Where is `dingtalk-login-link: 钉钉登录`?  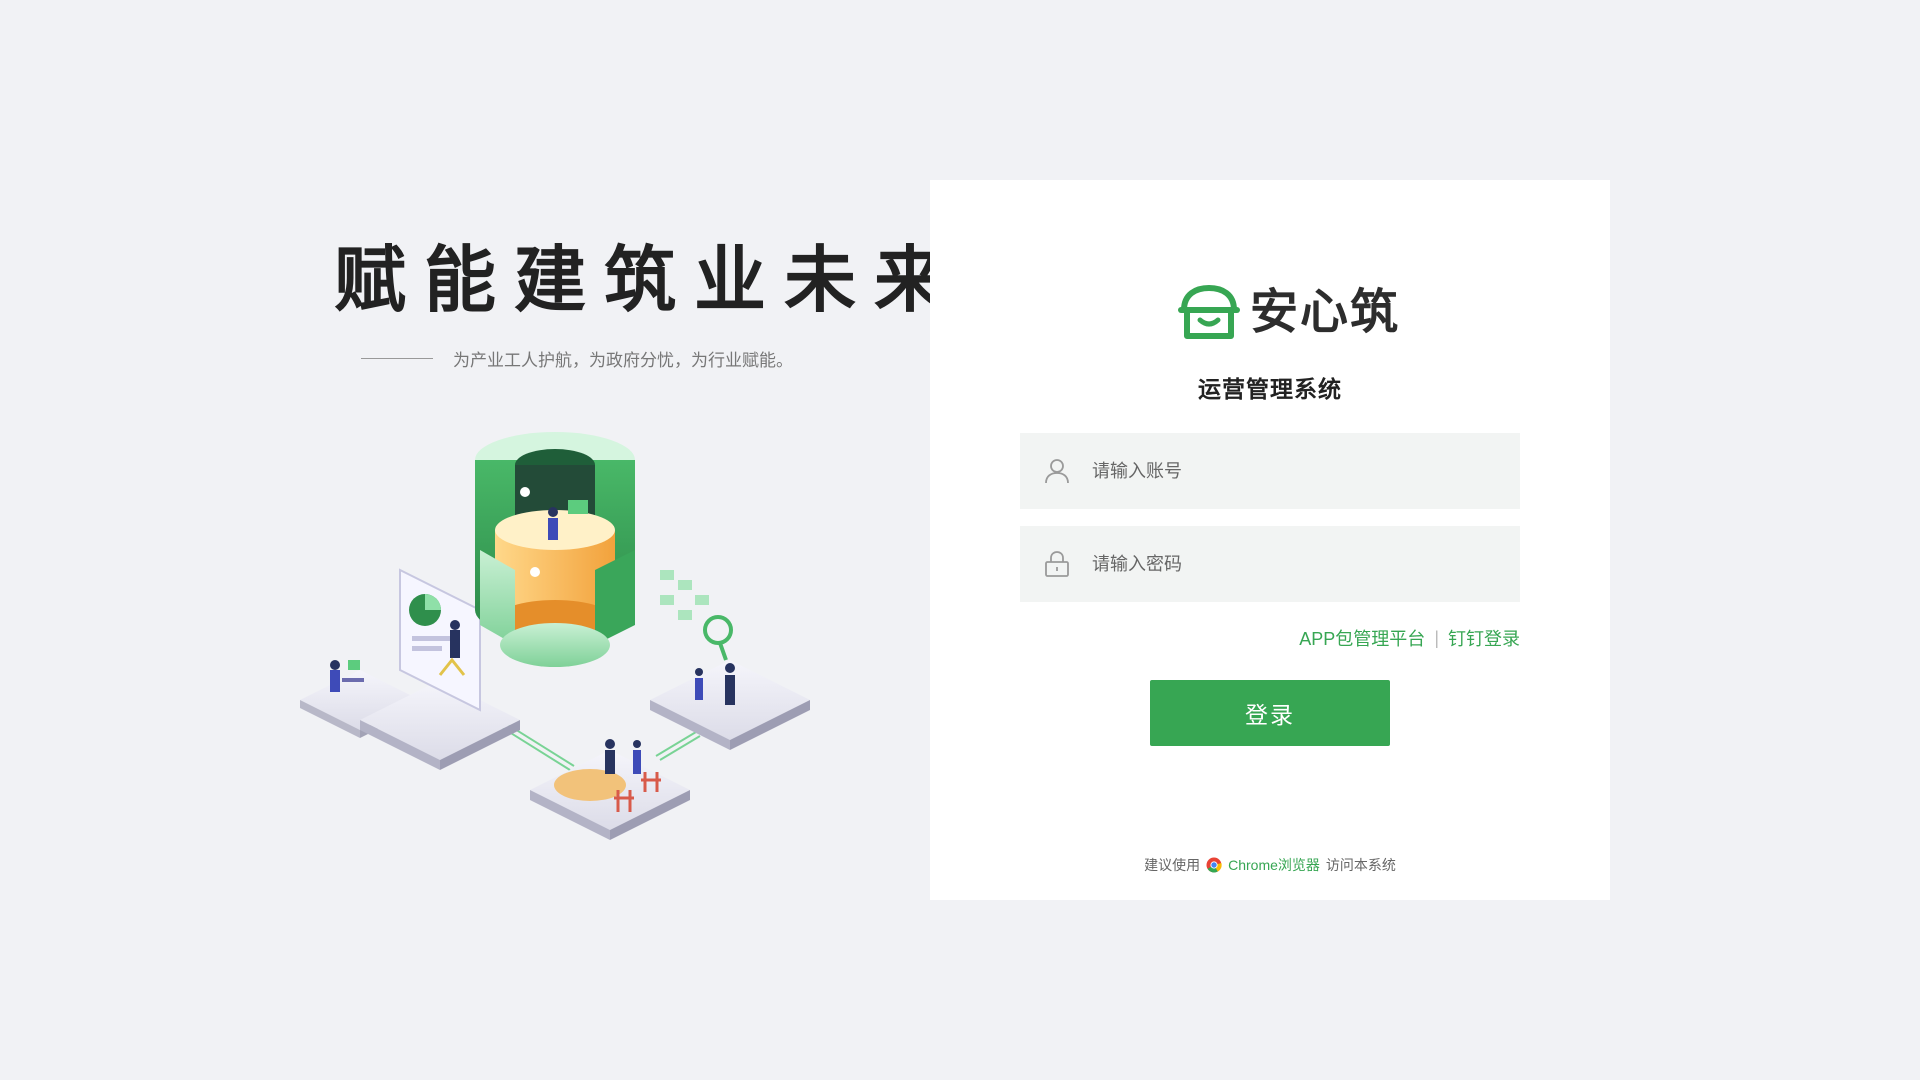
dingtalk-login-link: 钉钉登录 is located at coordinates (1484, 638).